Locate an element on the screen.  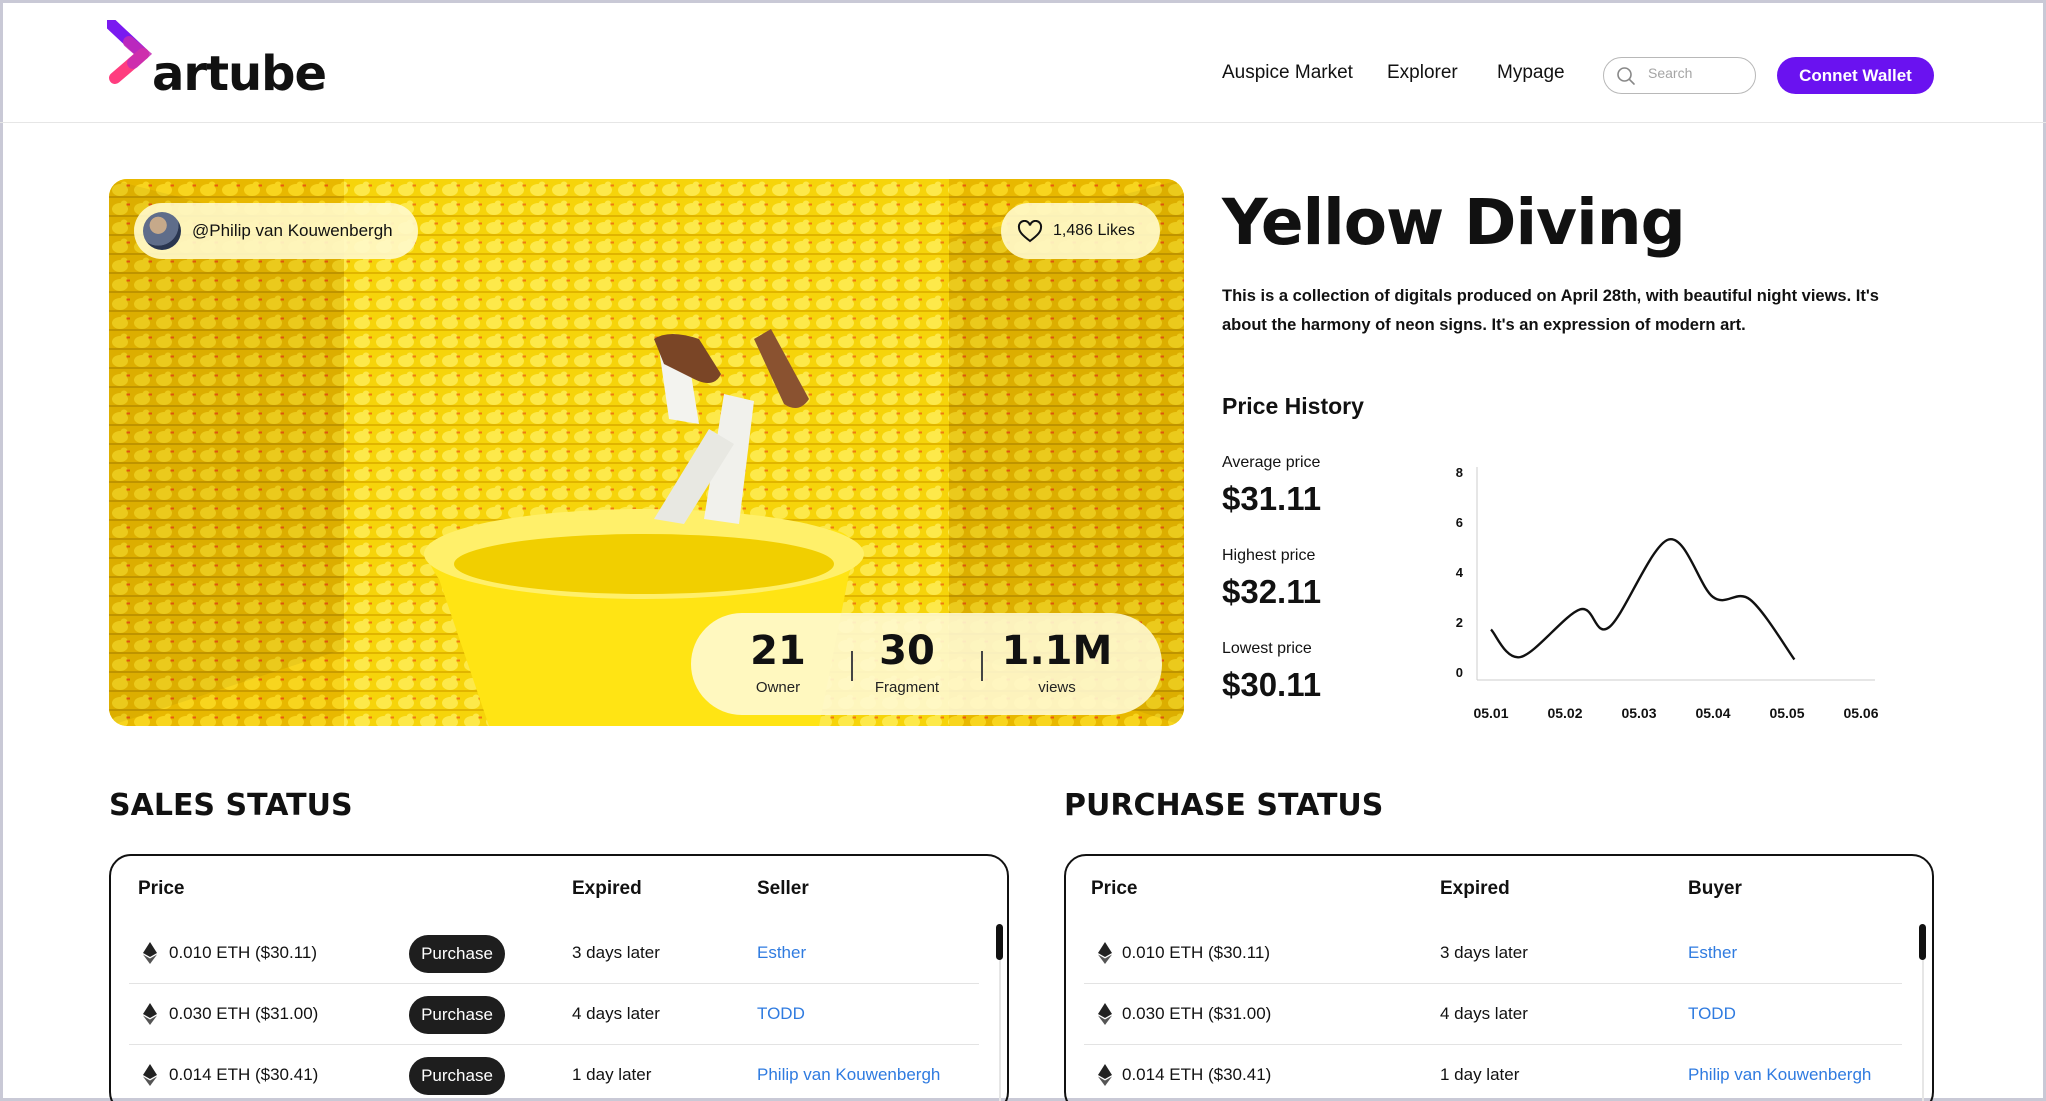
sales-scrollbar is located at coordinates (999, 942).